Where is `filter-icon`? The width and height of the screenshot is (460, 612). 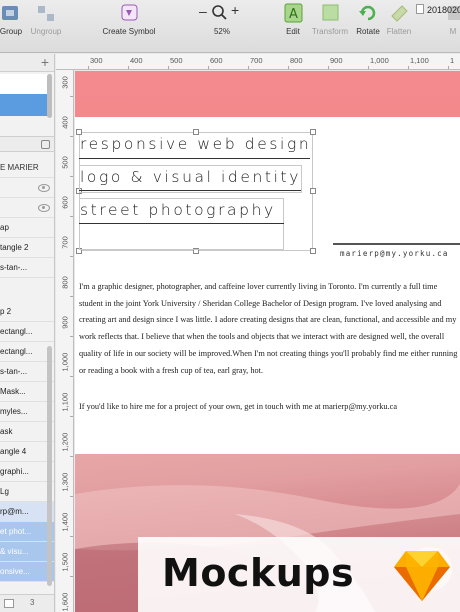
filter-icon is located at coordinates (9, 603).